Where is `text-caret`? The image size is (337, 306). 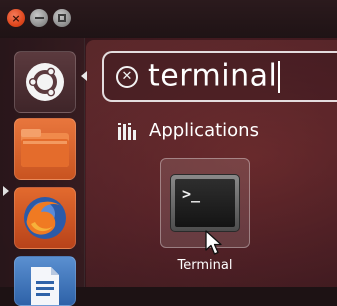
text-caret is located at coordinates (279, 76).